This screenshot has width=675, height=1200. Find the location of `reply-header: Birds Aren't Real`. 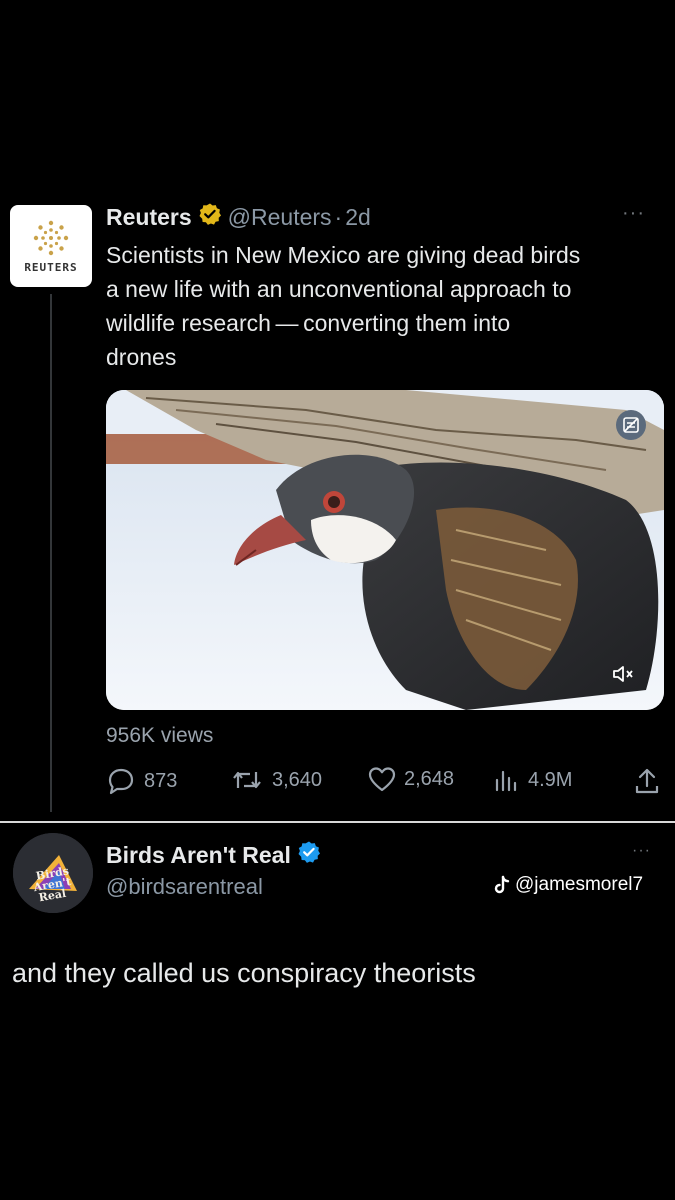

reply-header: Birds Aren't Real is located at coordinates (213, 855).